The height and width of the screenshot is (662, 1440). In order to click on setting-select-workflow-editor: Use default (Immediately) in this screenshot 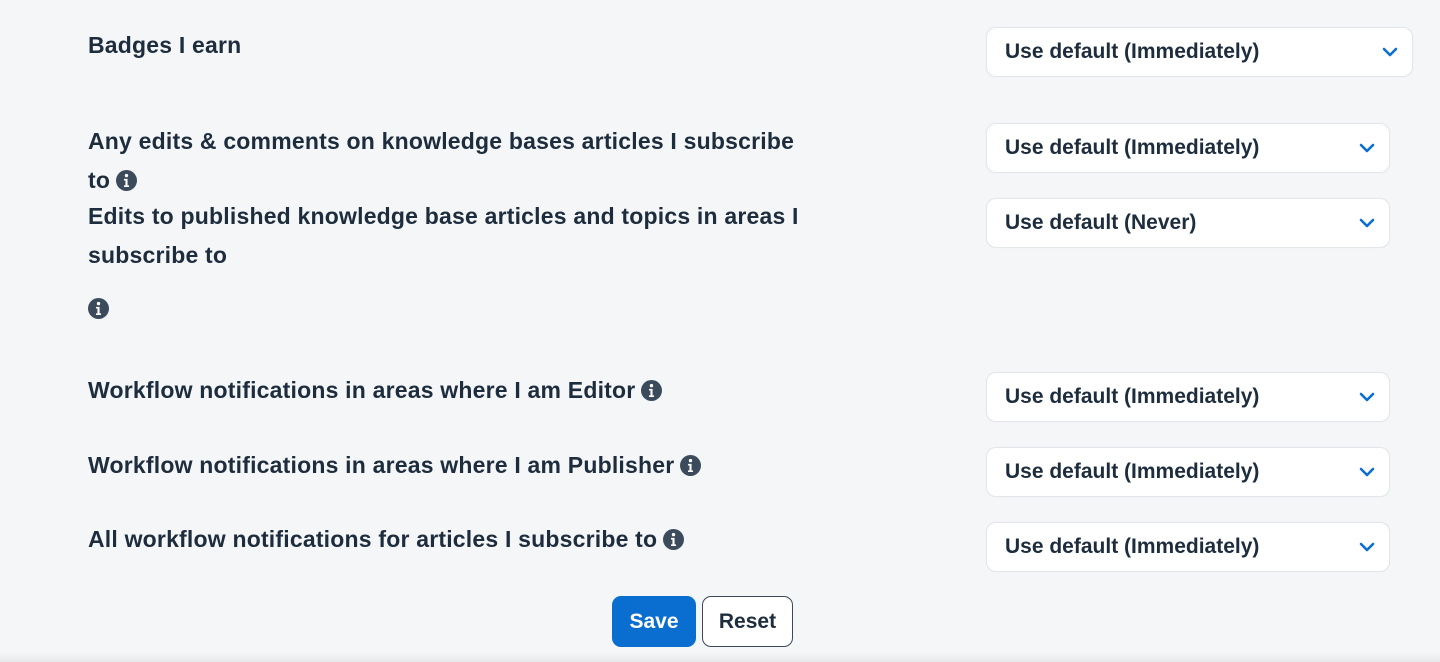, I will do `click(1188, 397)`.